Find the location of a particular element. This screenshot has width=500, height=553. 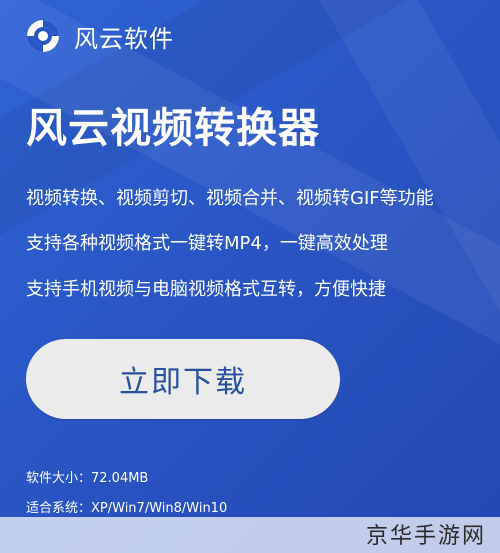

brand-header: 风云软件 is located at coordinates (100, 36).